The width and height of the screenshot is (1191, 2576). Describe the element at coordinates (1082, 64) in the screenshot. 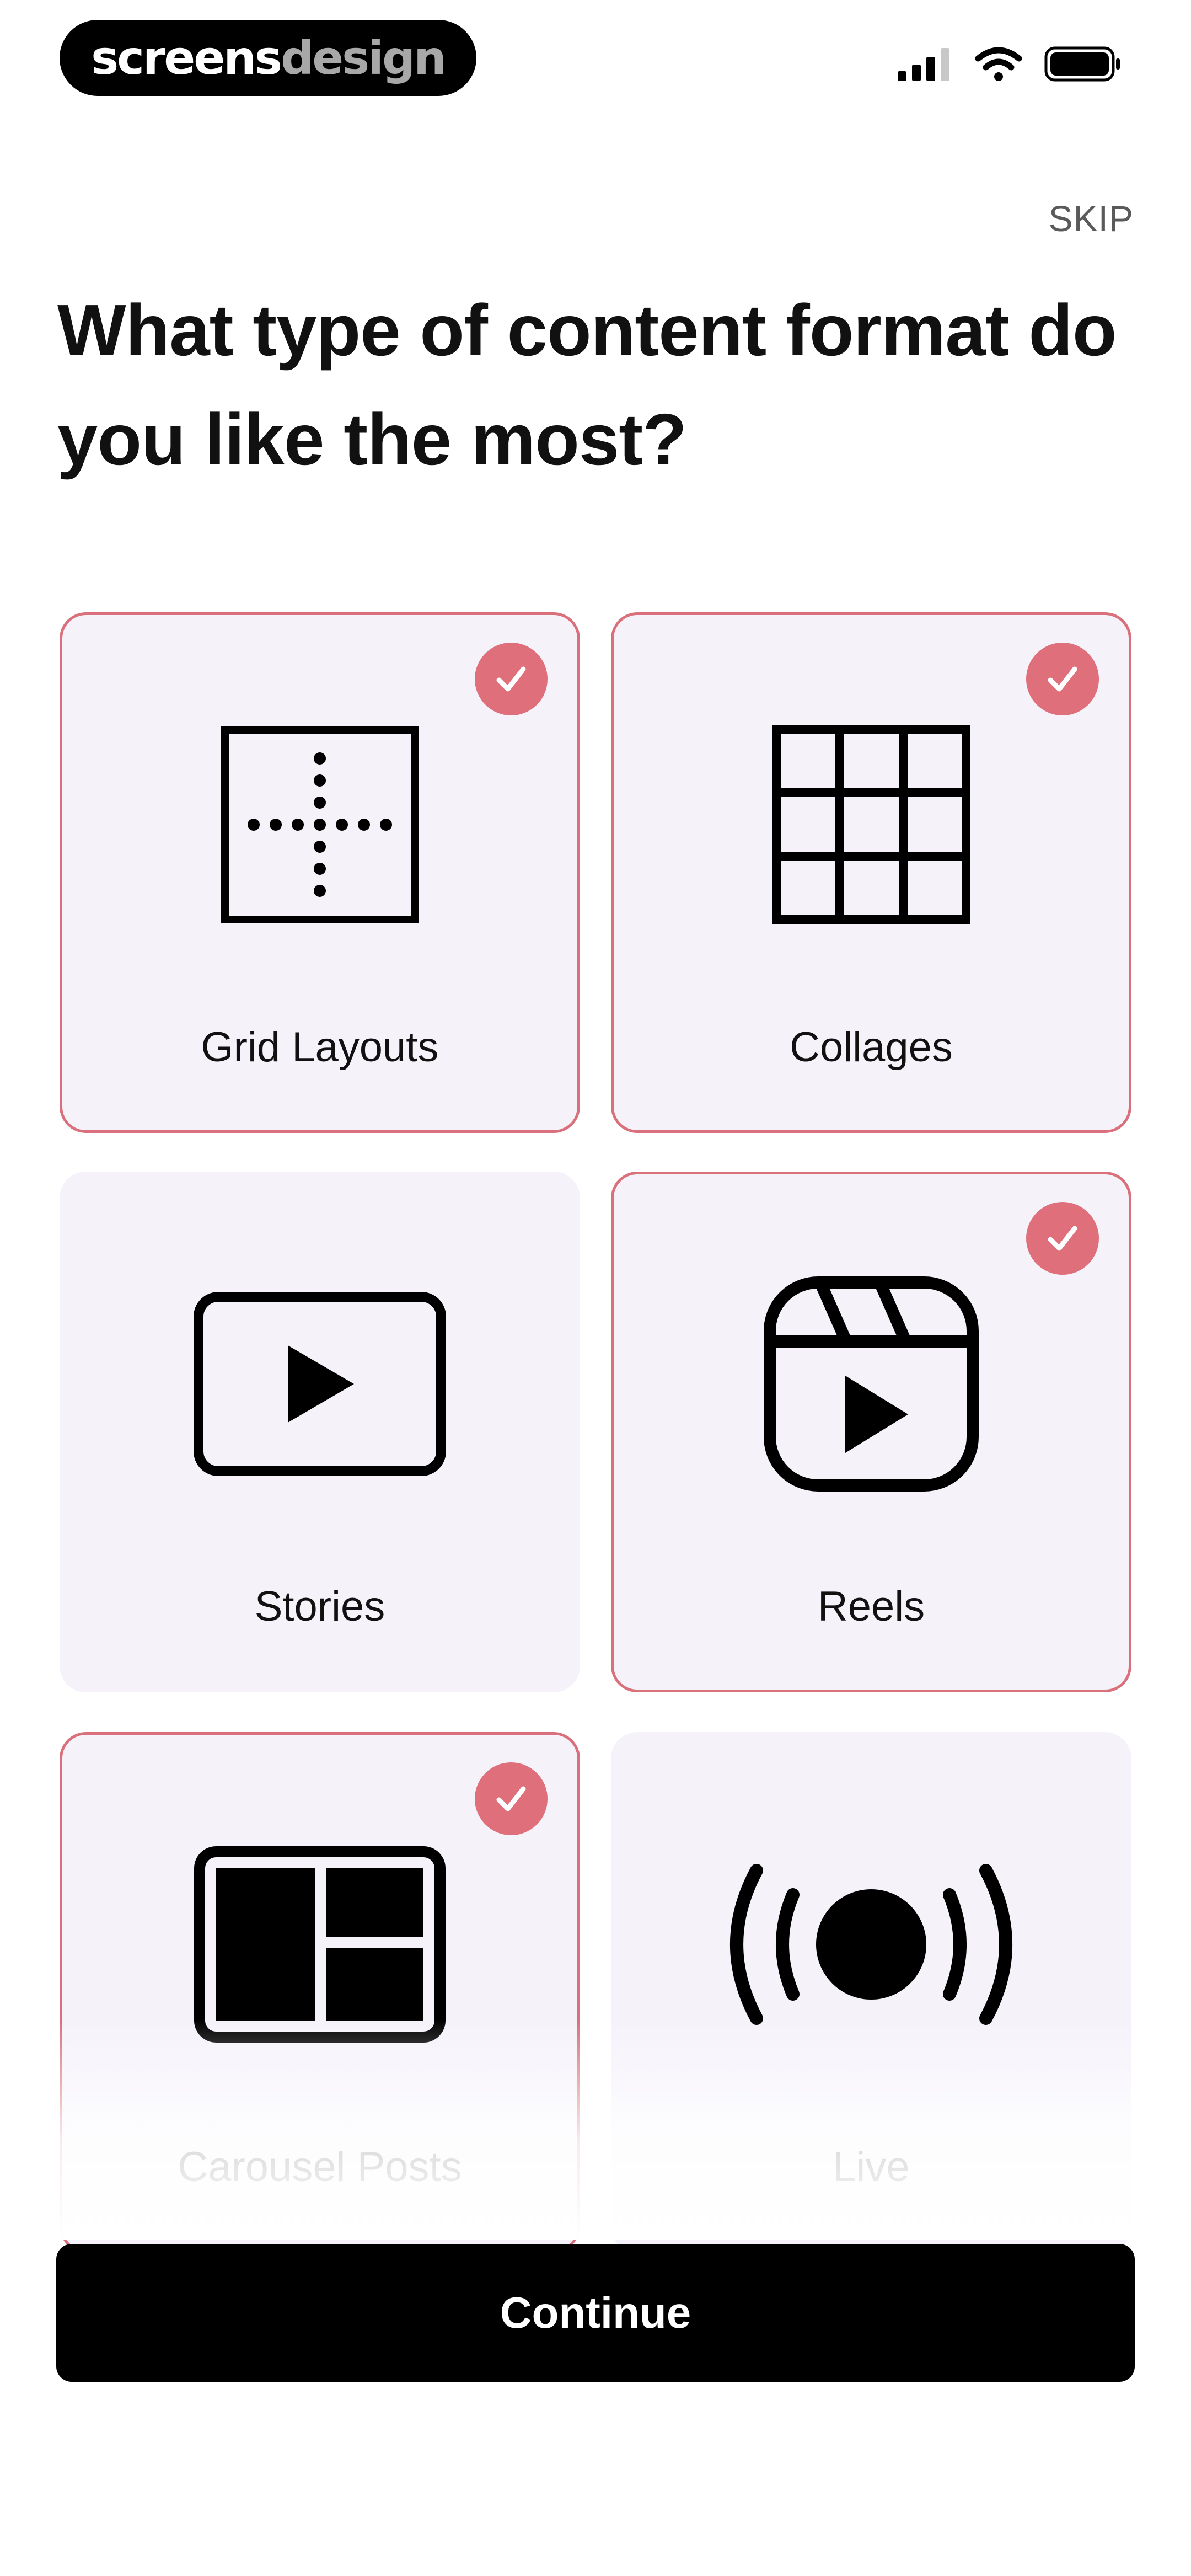

I see `battery-icon` at that location.